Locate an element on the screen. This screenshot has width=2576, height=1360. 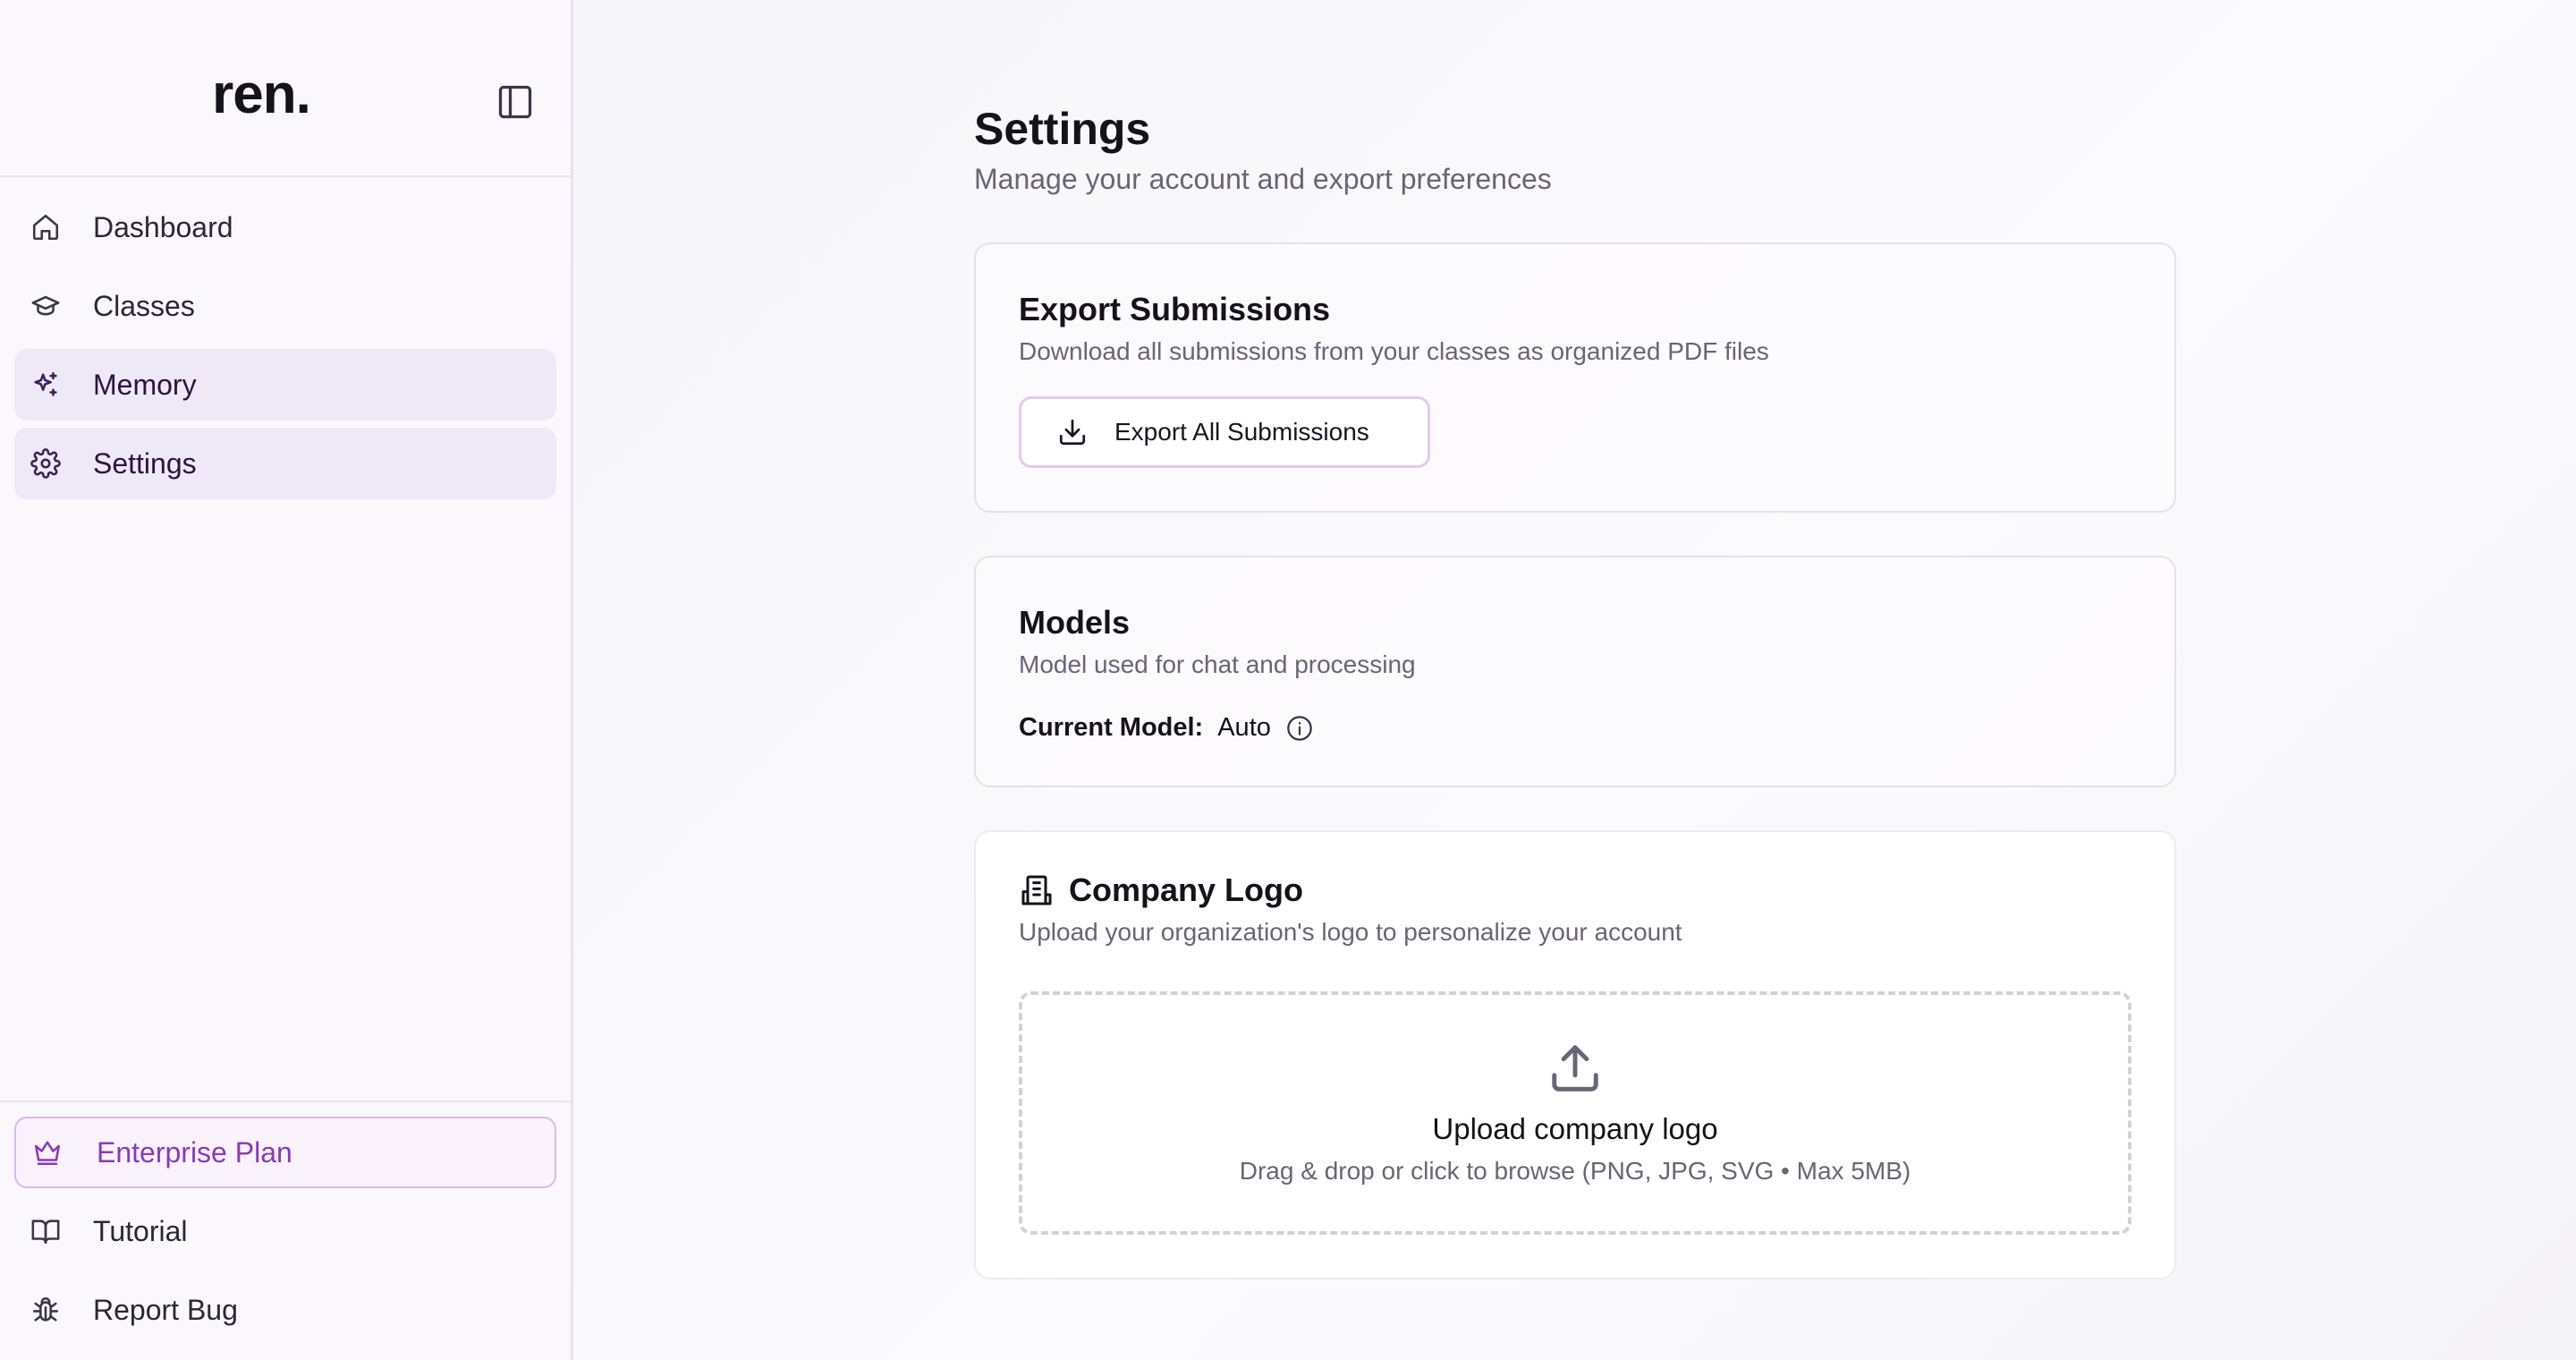
sidebar-item-dashboard: Dashboard is located at coordinates (285, 227).